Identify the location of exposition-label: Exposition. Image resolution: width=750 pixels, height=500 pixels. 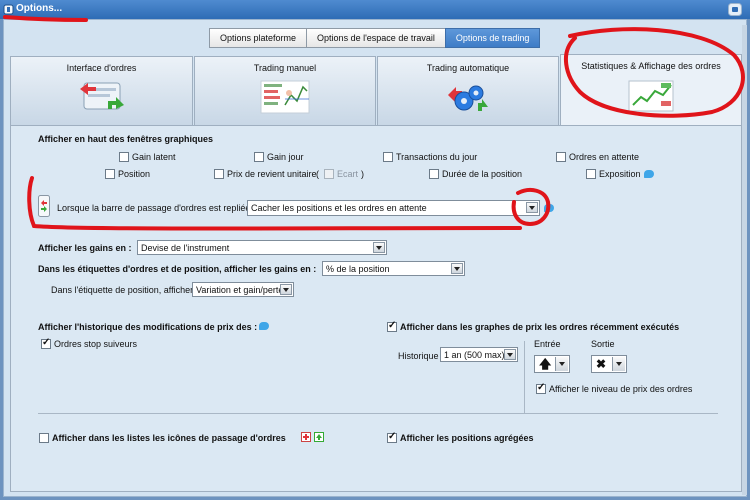
(620, 174).